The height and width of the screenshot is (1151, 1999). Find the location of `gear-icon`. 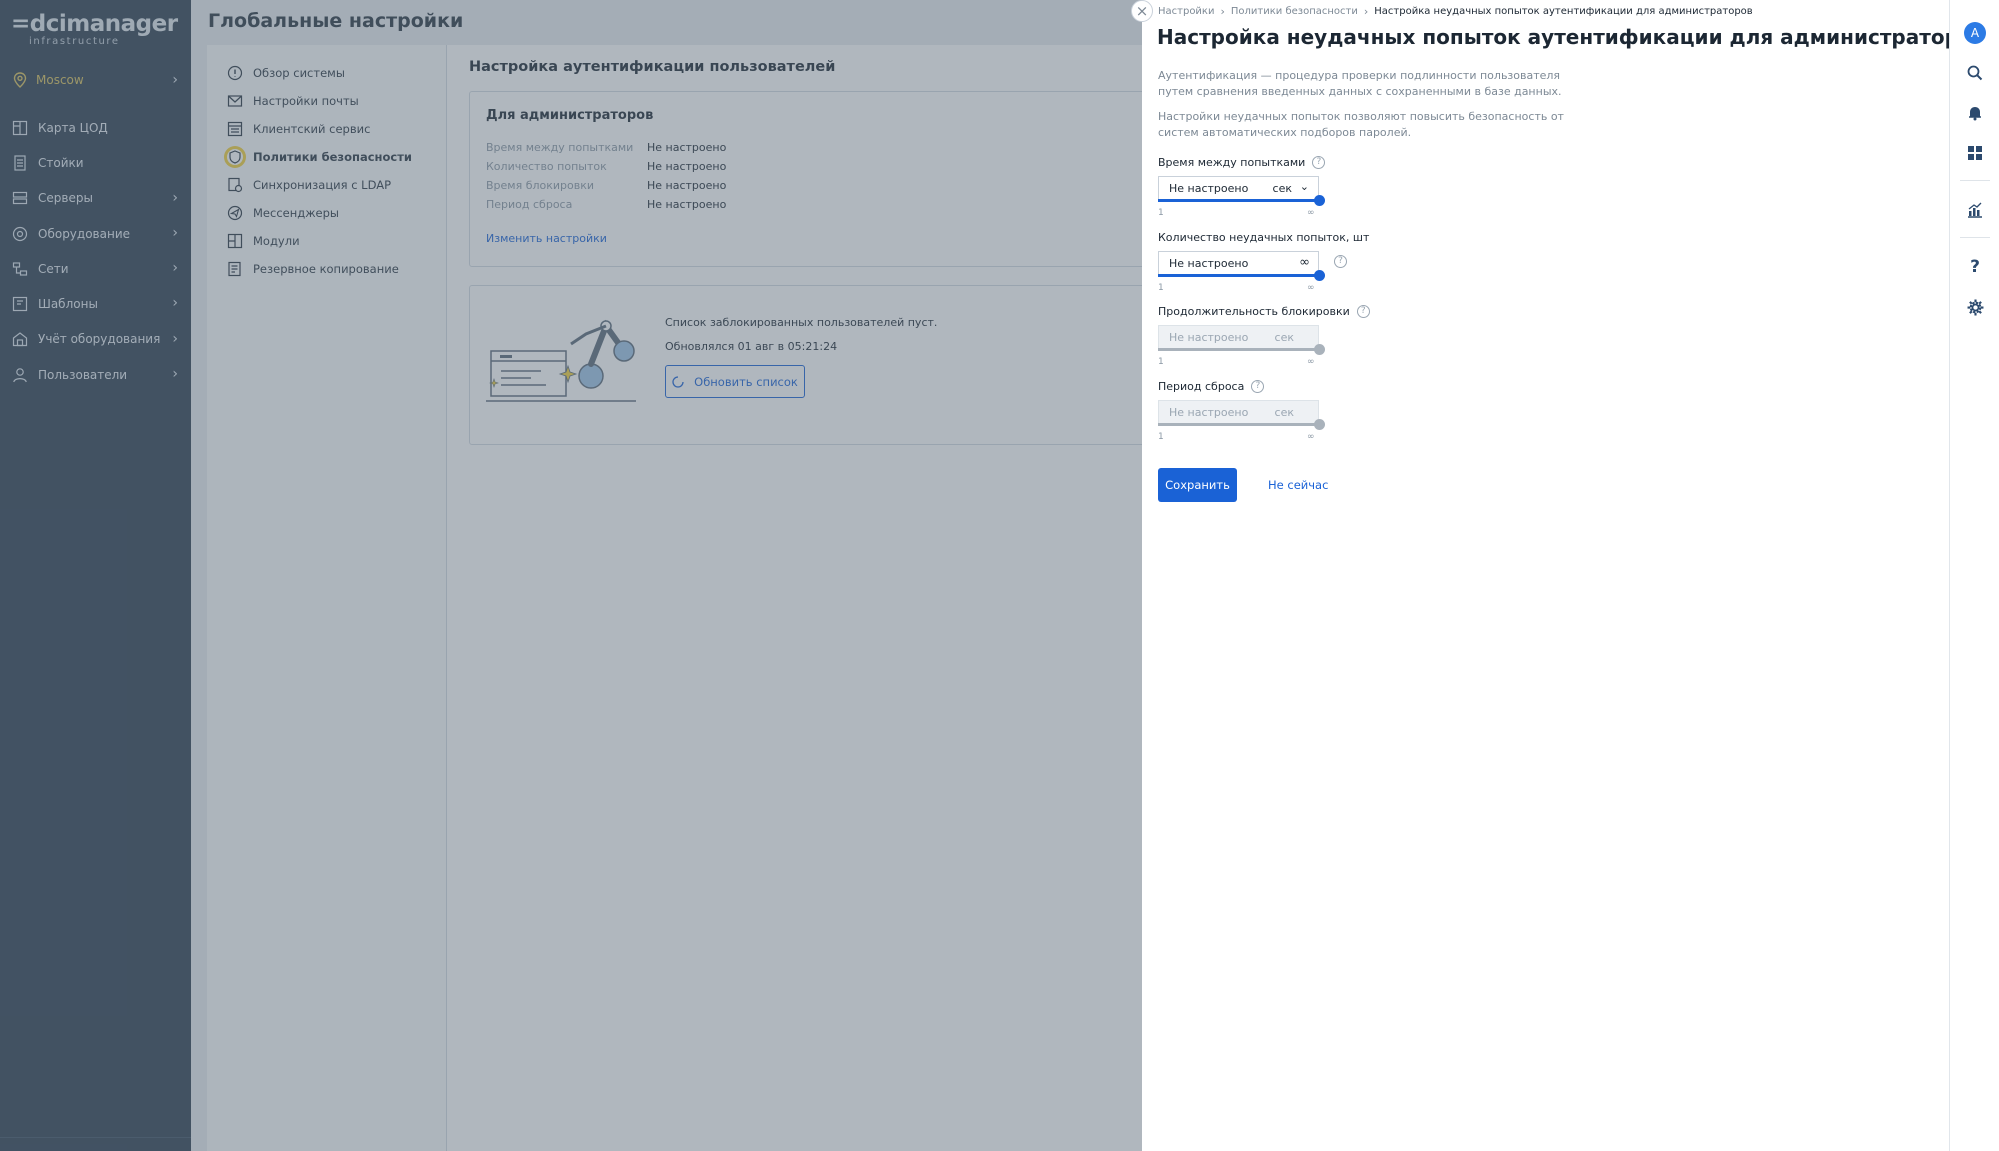

gear-icon is located at coordinates (1975, 307).